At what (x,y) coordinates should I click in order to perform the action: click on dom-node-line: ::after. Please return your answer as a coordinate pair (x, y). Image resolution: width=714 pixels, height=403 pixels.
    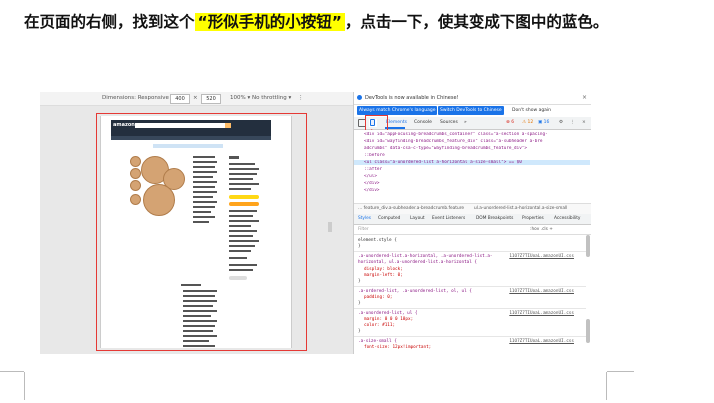
    Looking at the image, I should click on (477, 169).